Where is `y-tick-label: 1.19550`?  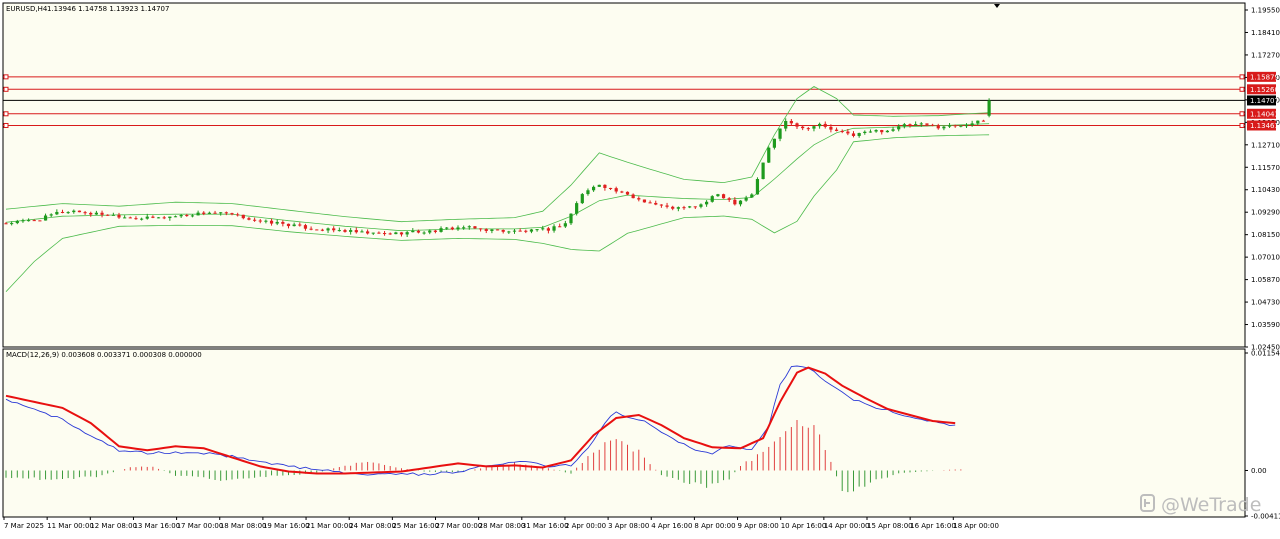 y-tick-label: 1.19550 is located at coordinates (1265, 11).